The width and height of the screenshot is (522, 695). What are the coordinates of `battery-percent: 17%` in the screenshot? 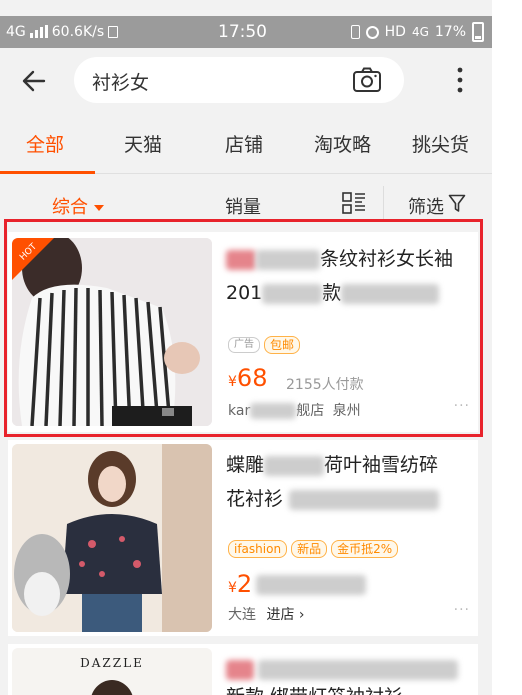 It's located at (450, 32).